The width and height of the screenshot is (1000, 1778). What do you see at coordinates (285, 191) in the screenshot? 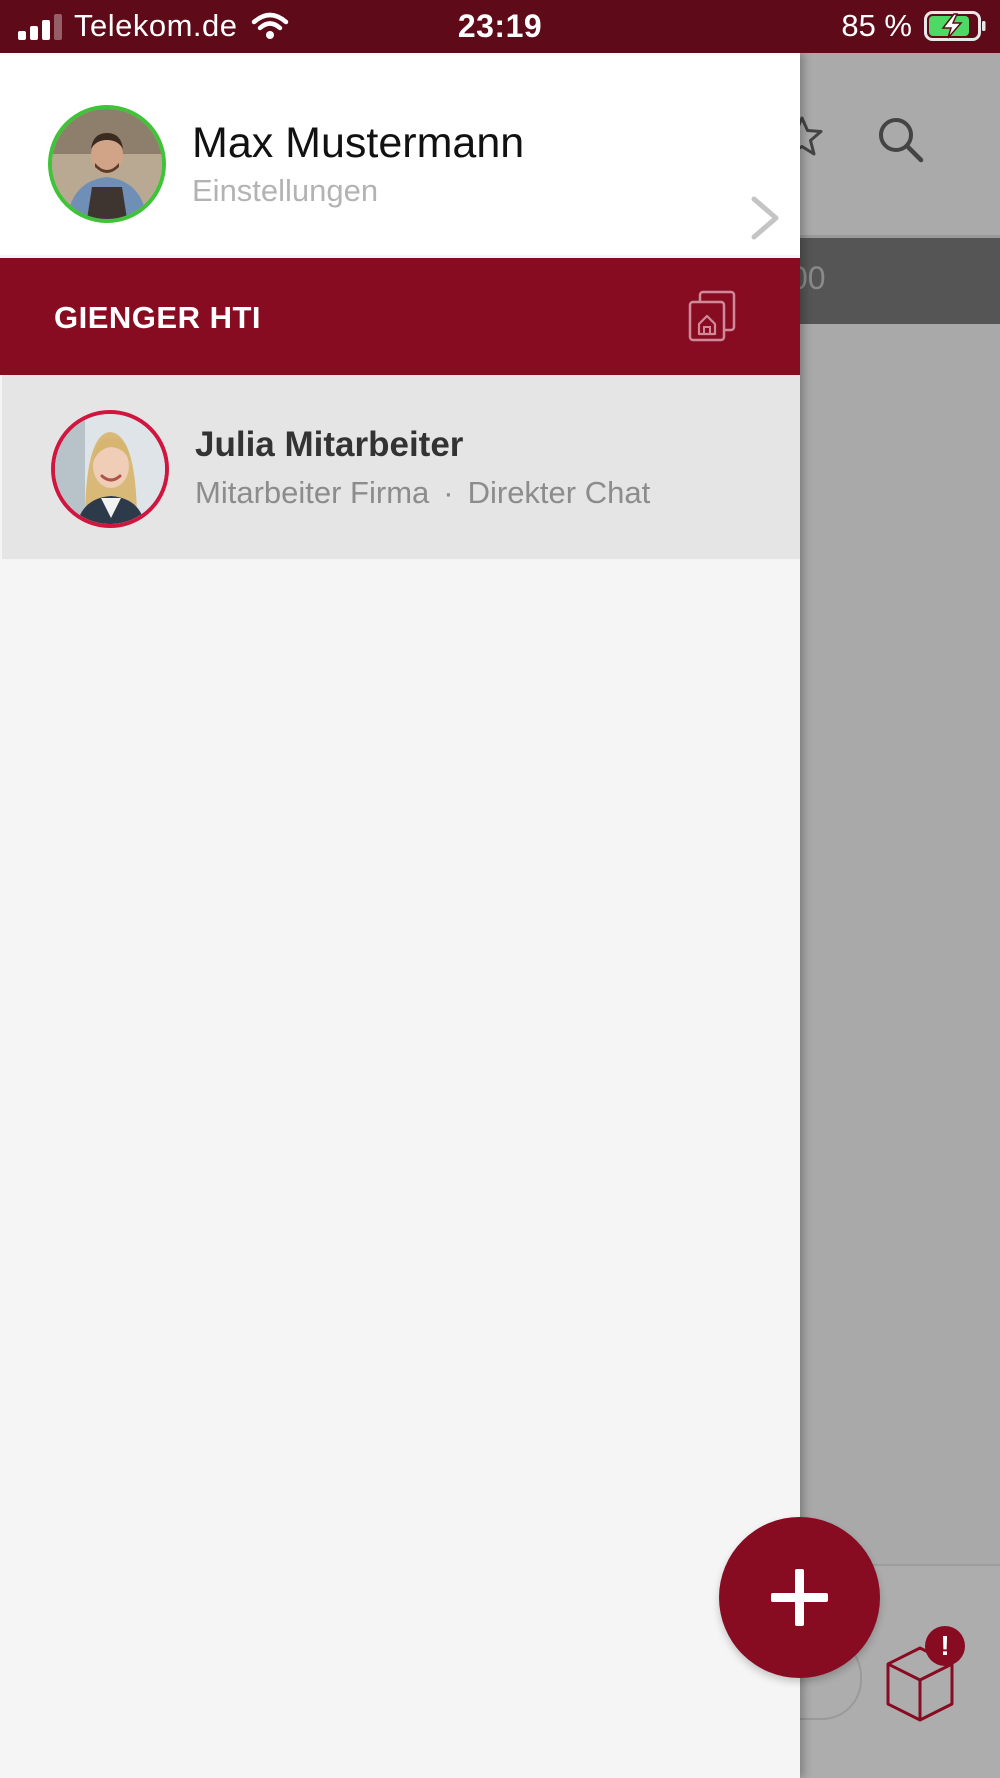
I see `settings-link: Einstellungen` at bounding box center [285, 191].